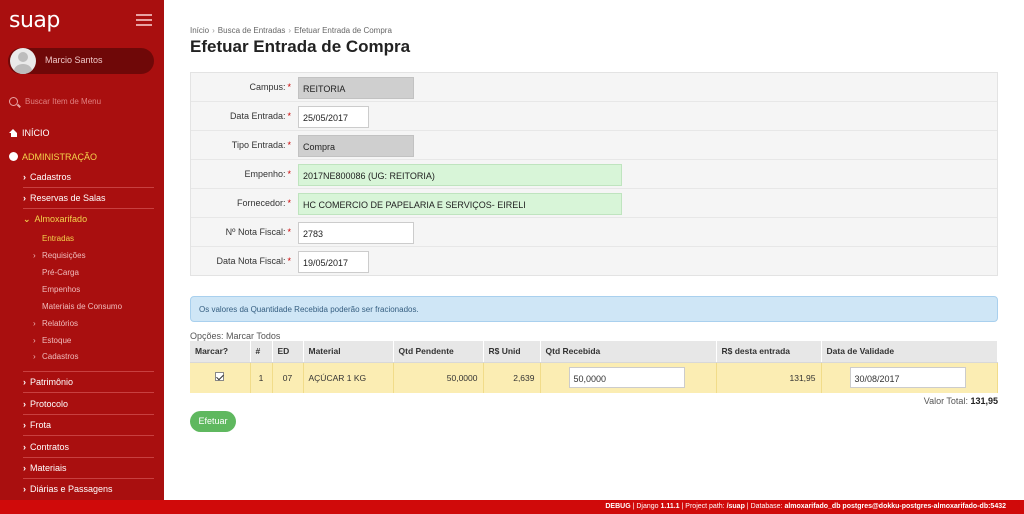 This screenshot has width=1024, height=514. What do you see at coordinates (50, 447) in the screenshot?
I see `nav-contratos-label: Contratos` at bounding box center [50, 447].